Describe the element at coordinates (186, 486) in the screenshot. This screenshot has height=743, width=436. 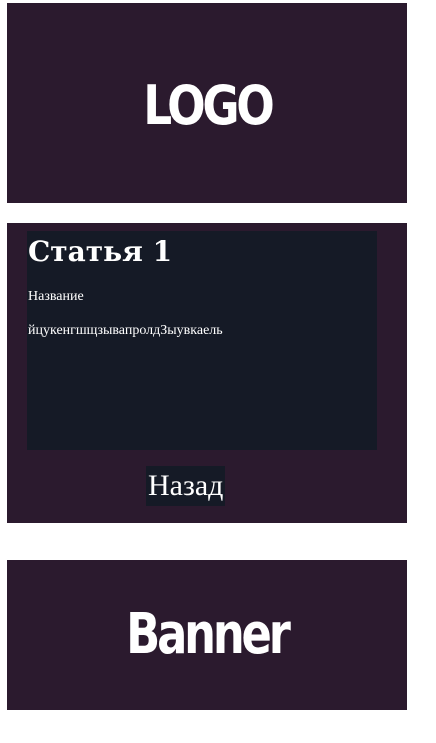
I see `back-button: Назад` at that location.